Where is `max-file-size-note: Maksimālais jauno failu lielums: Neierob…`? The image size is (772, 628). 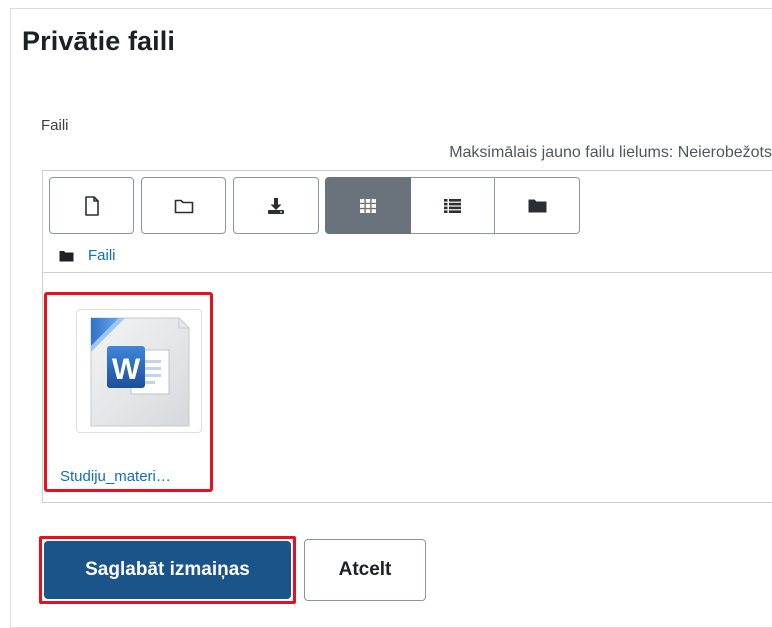 max-file-size-note: Maksimālais jauno failu lielums: Neierob… is located at coordinates (610, 152).